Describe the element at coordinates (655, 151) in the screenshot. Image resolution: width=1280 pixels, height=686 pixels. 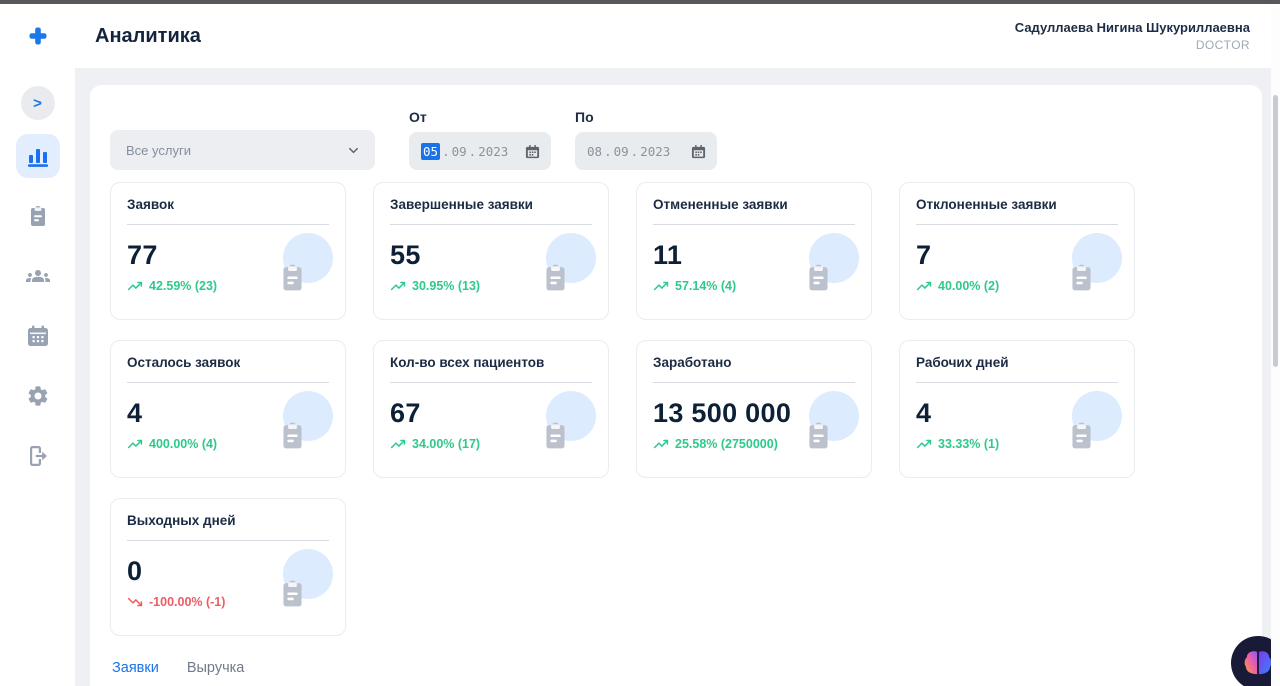
I see `date-to-year: 2023` at that location.